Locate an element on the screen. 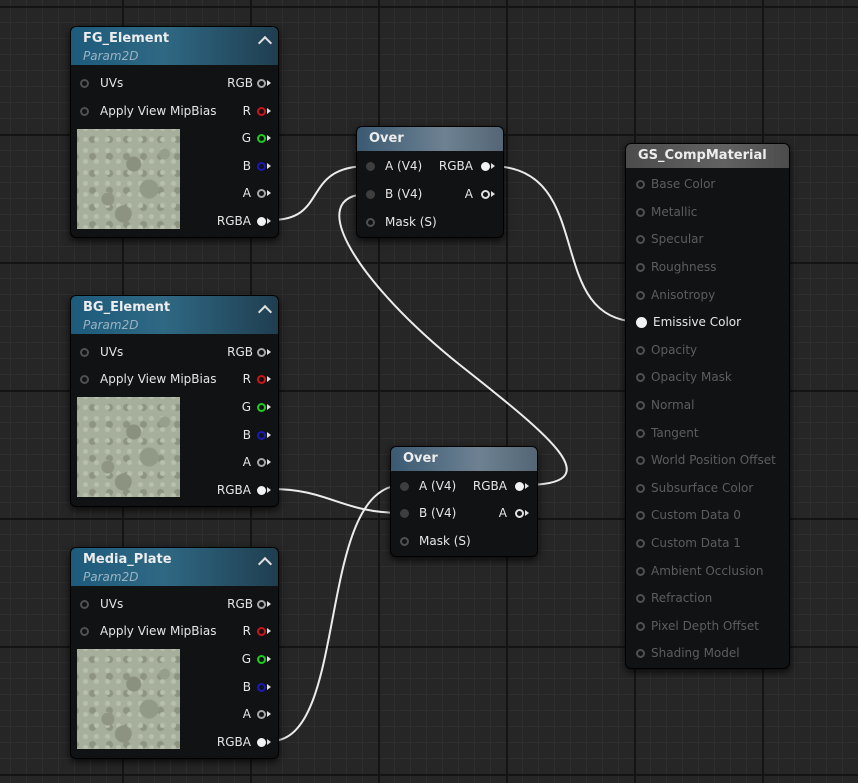 The height and width of the screenshot is (783, 858). node-header: BG_Element Param2D is located at coordinates (174, 315).